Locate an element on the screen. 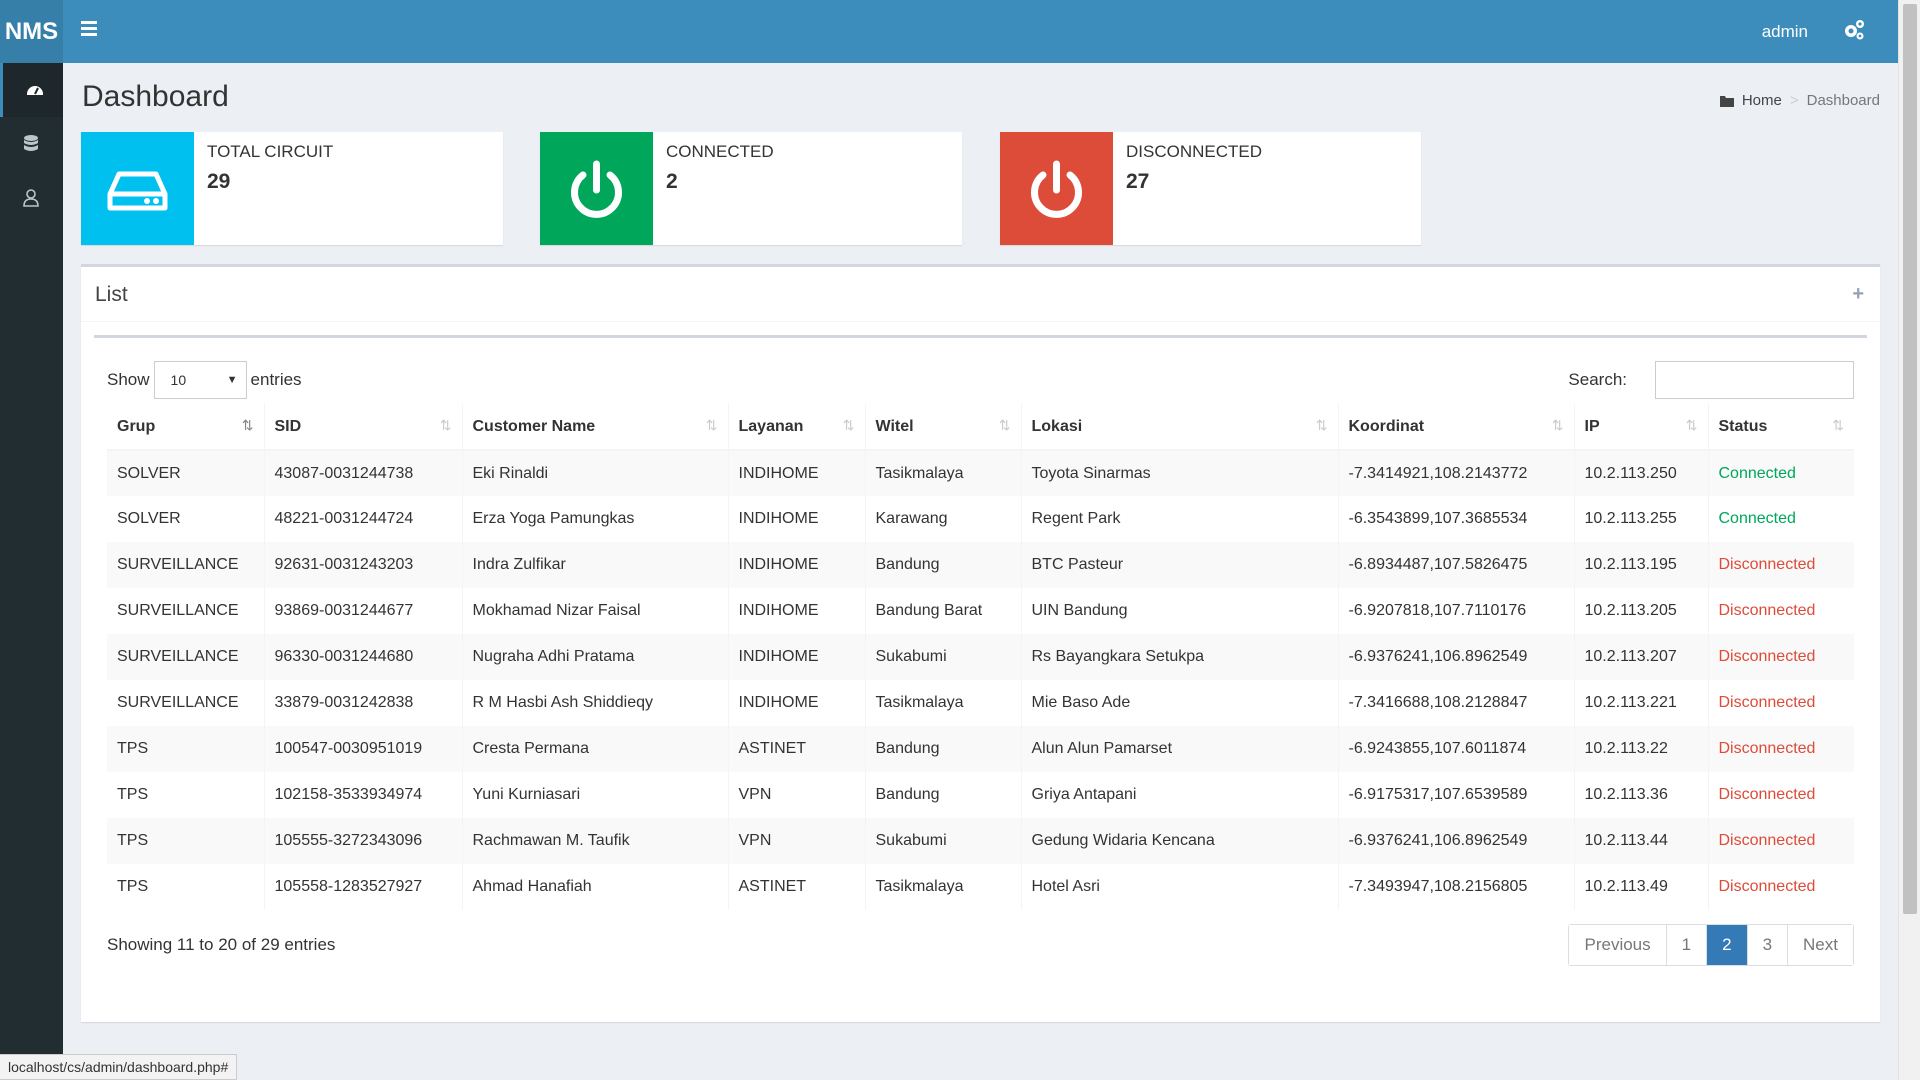  dashboard-icon is located at coordinates (35, 90).